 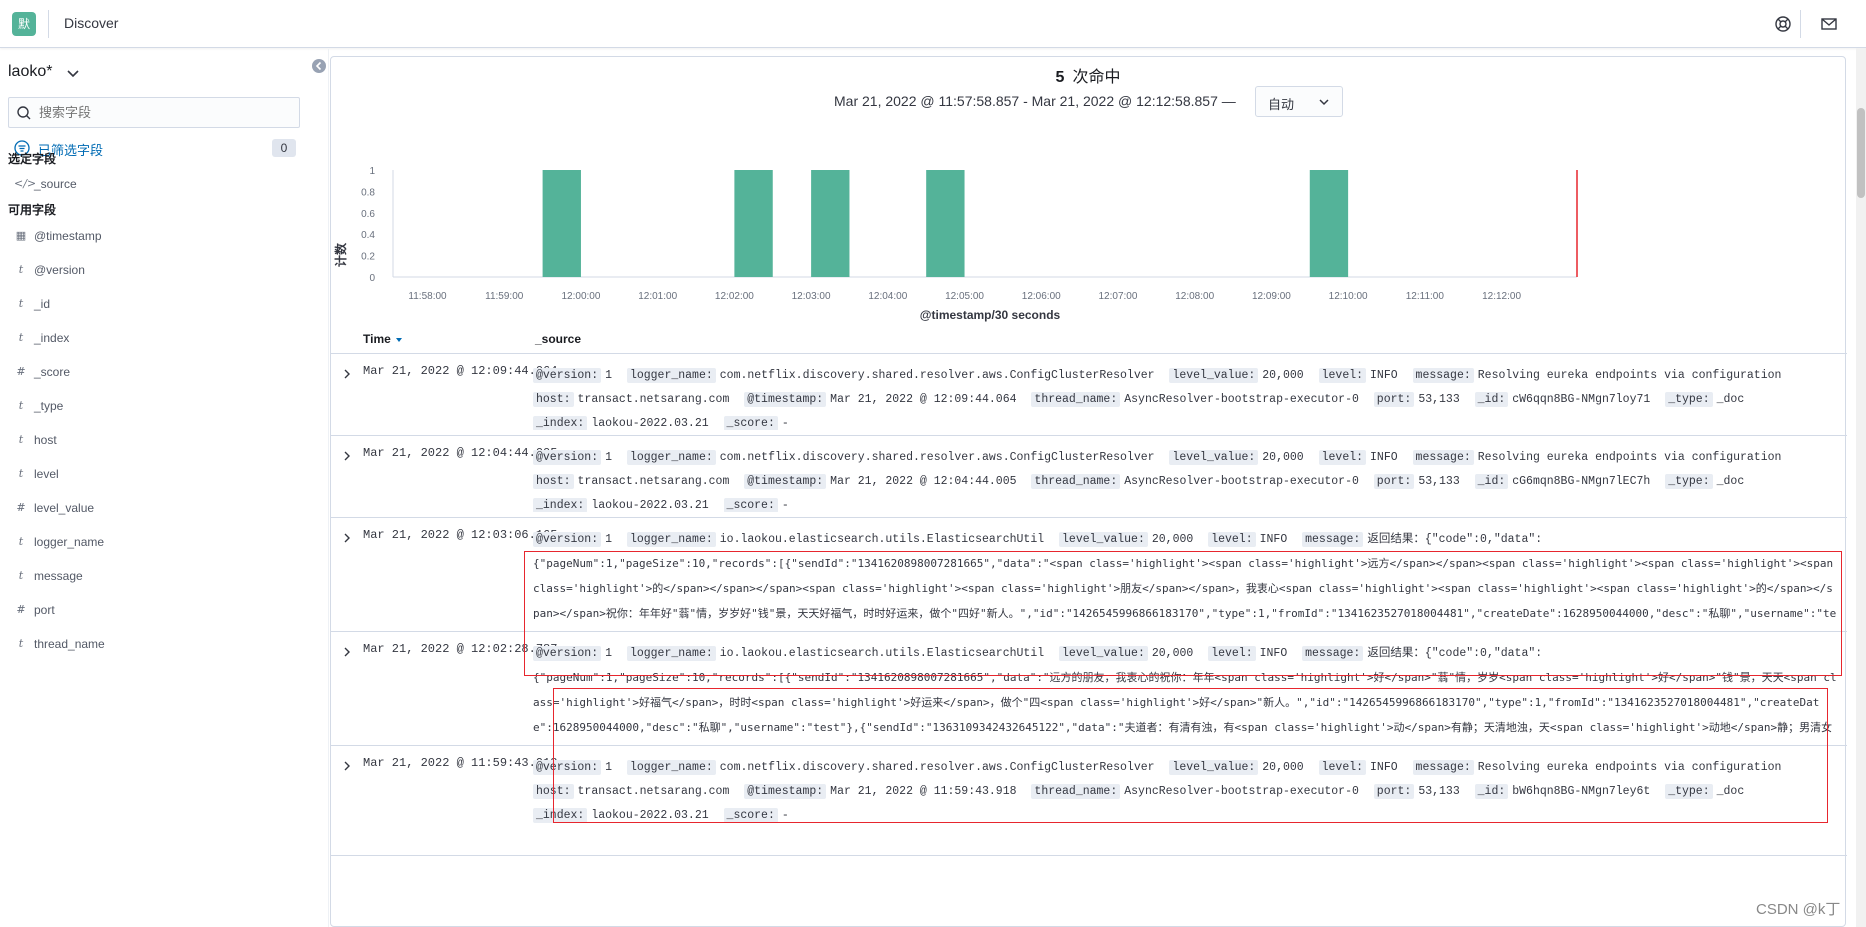 I want to click on number-icon: #, so click(x=21, y=371).